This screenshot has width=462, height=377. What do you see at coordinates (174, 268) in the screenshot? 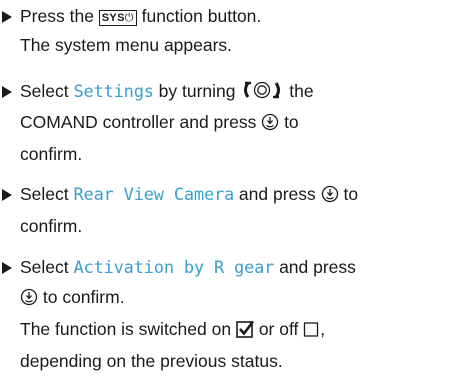
I see `menu-term-activation-by-r-gear: Activation by R gear` at bounding box center [174, 268].